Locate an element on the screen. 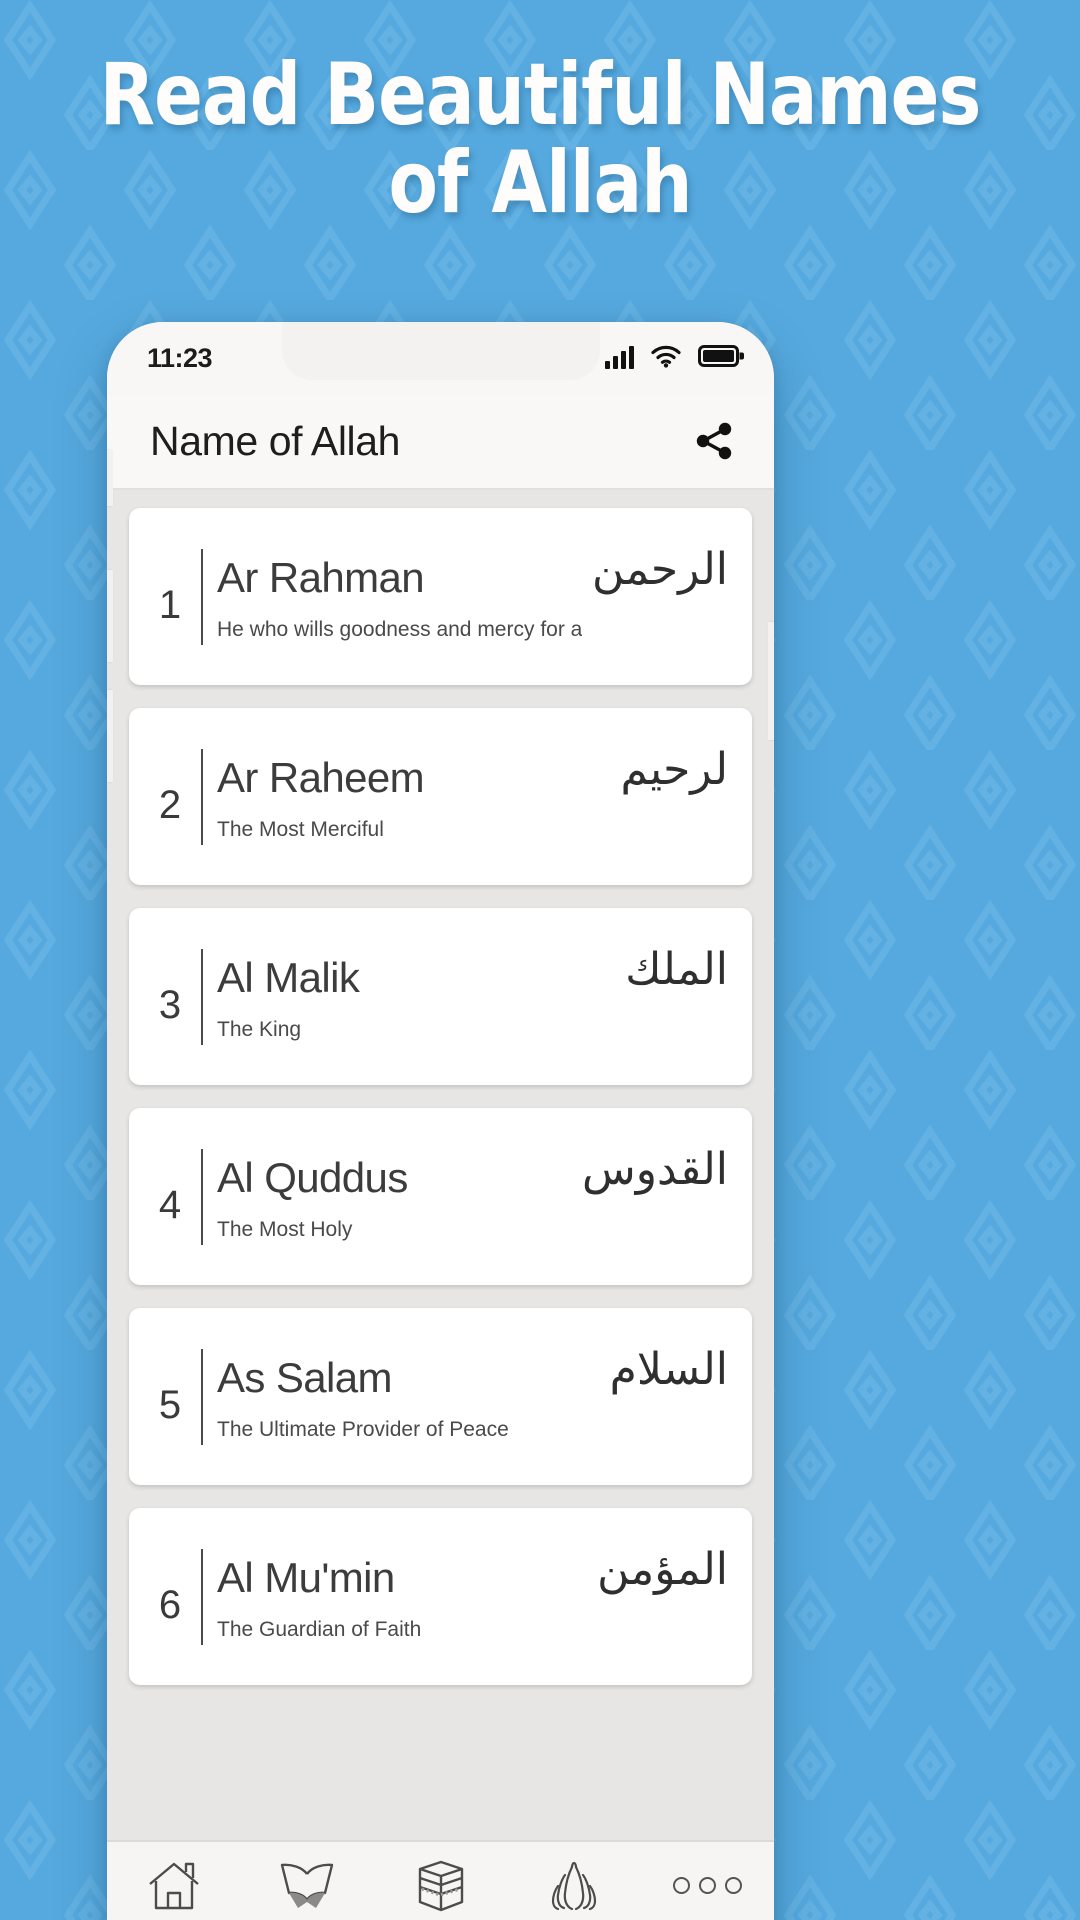  share-icon is located at coordinates (714, 441).